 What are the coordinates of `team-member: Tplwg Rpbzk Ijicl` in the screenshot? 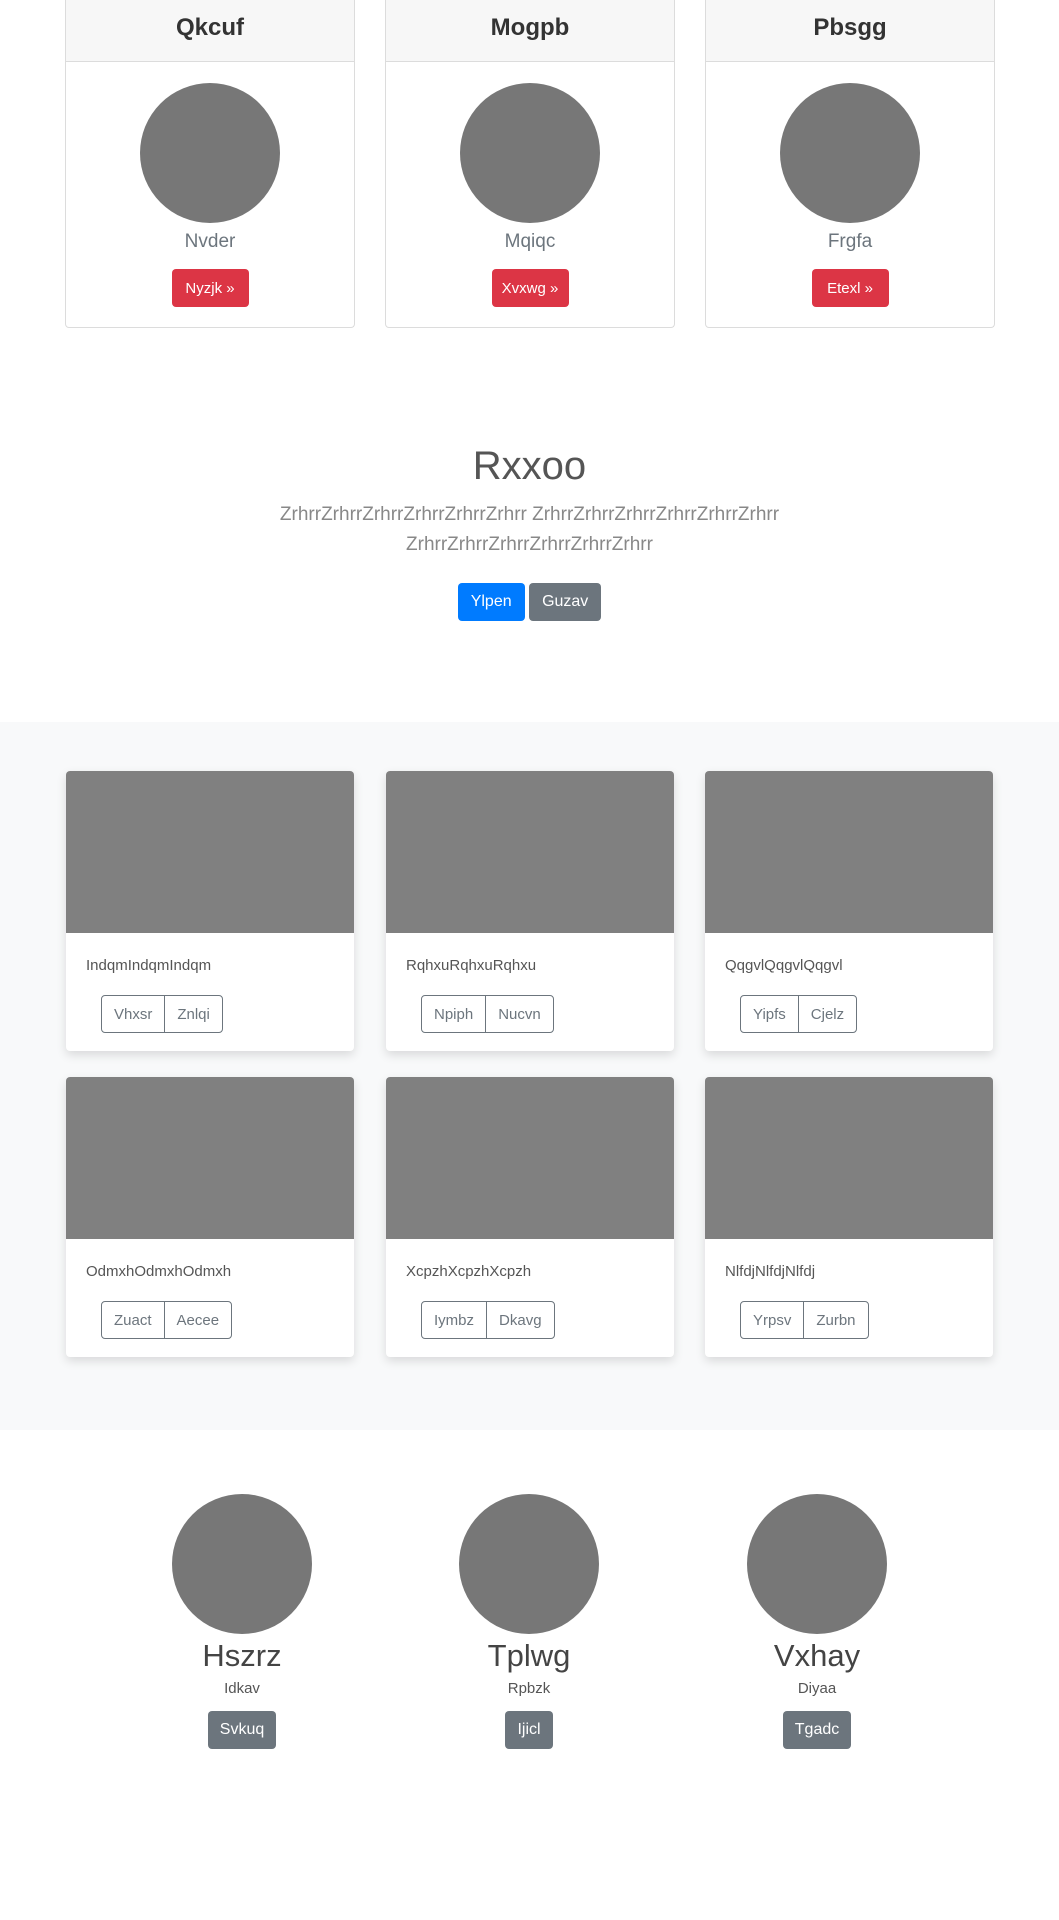 It's located at (529, 1621).